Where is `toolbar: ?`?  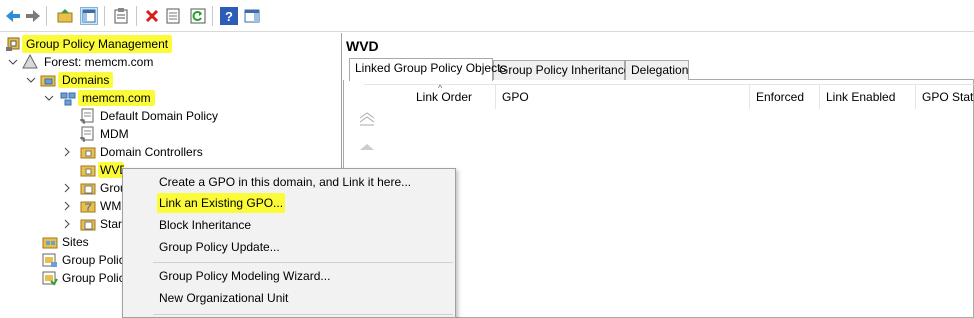 toolbar: ? is located at coordinates (487, 16).